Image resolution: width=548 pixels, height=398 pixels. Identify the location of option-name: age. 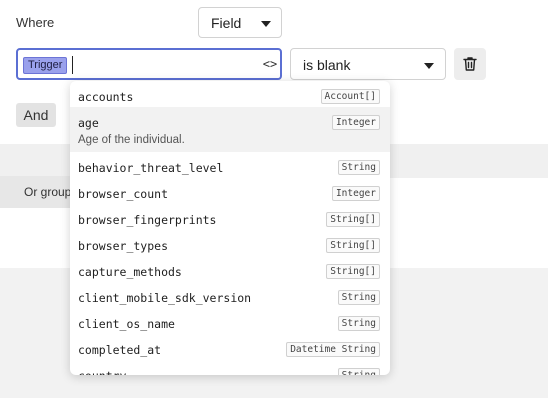
(88, 123).